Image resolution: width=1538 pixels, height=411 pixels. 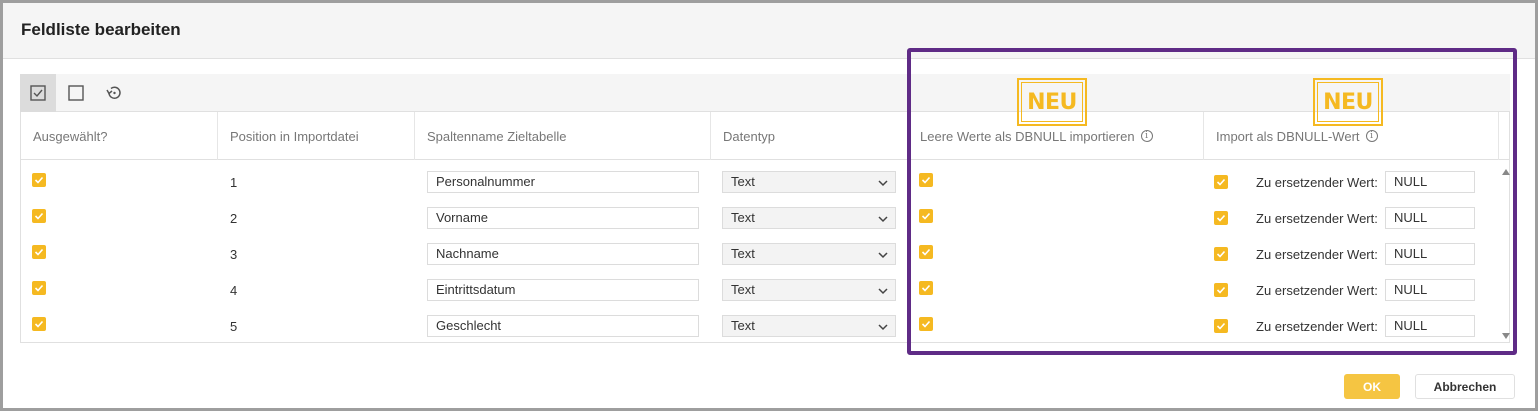 What do you see at coordinates (497, 136) in the screenshot?
I see `header-target-column-label: Spaltenname Zieltabelle` at bounding box center [497, 136].